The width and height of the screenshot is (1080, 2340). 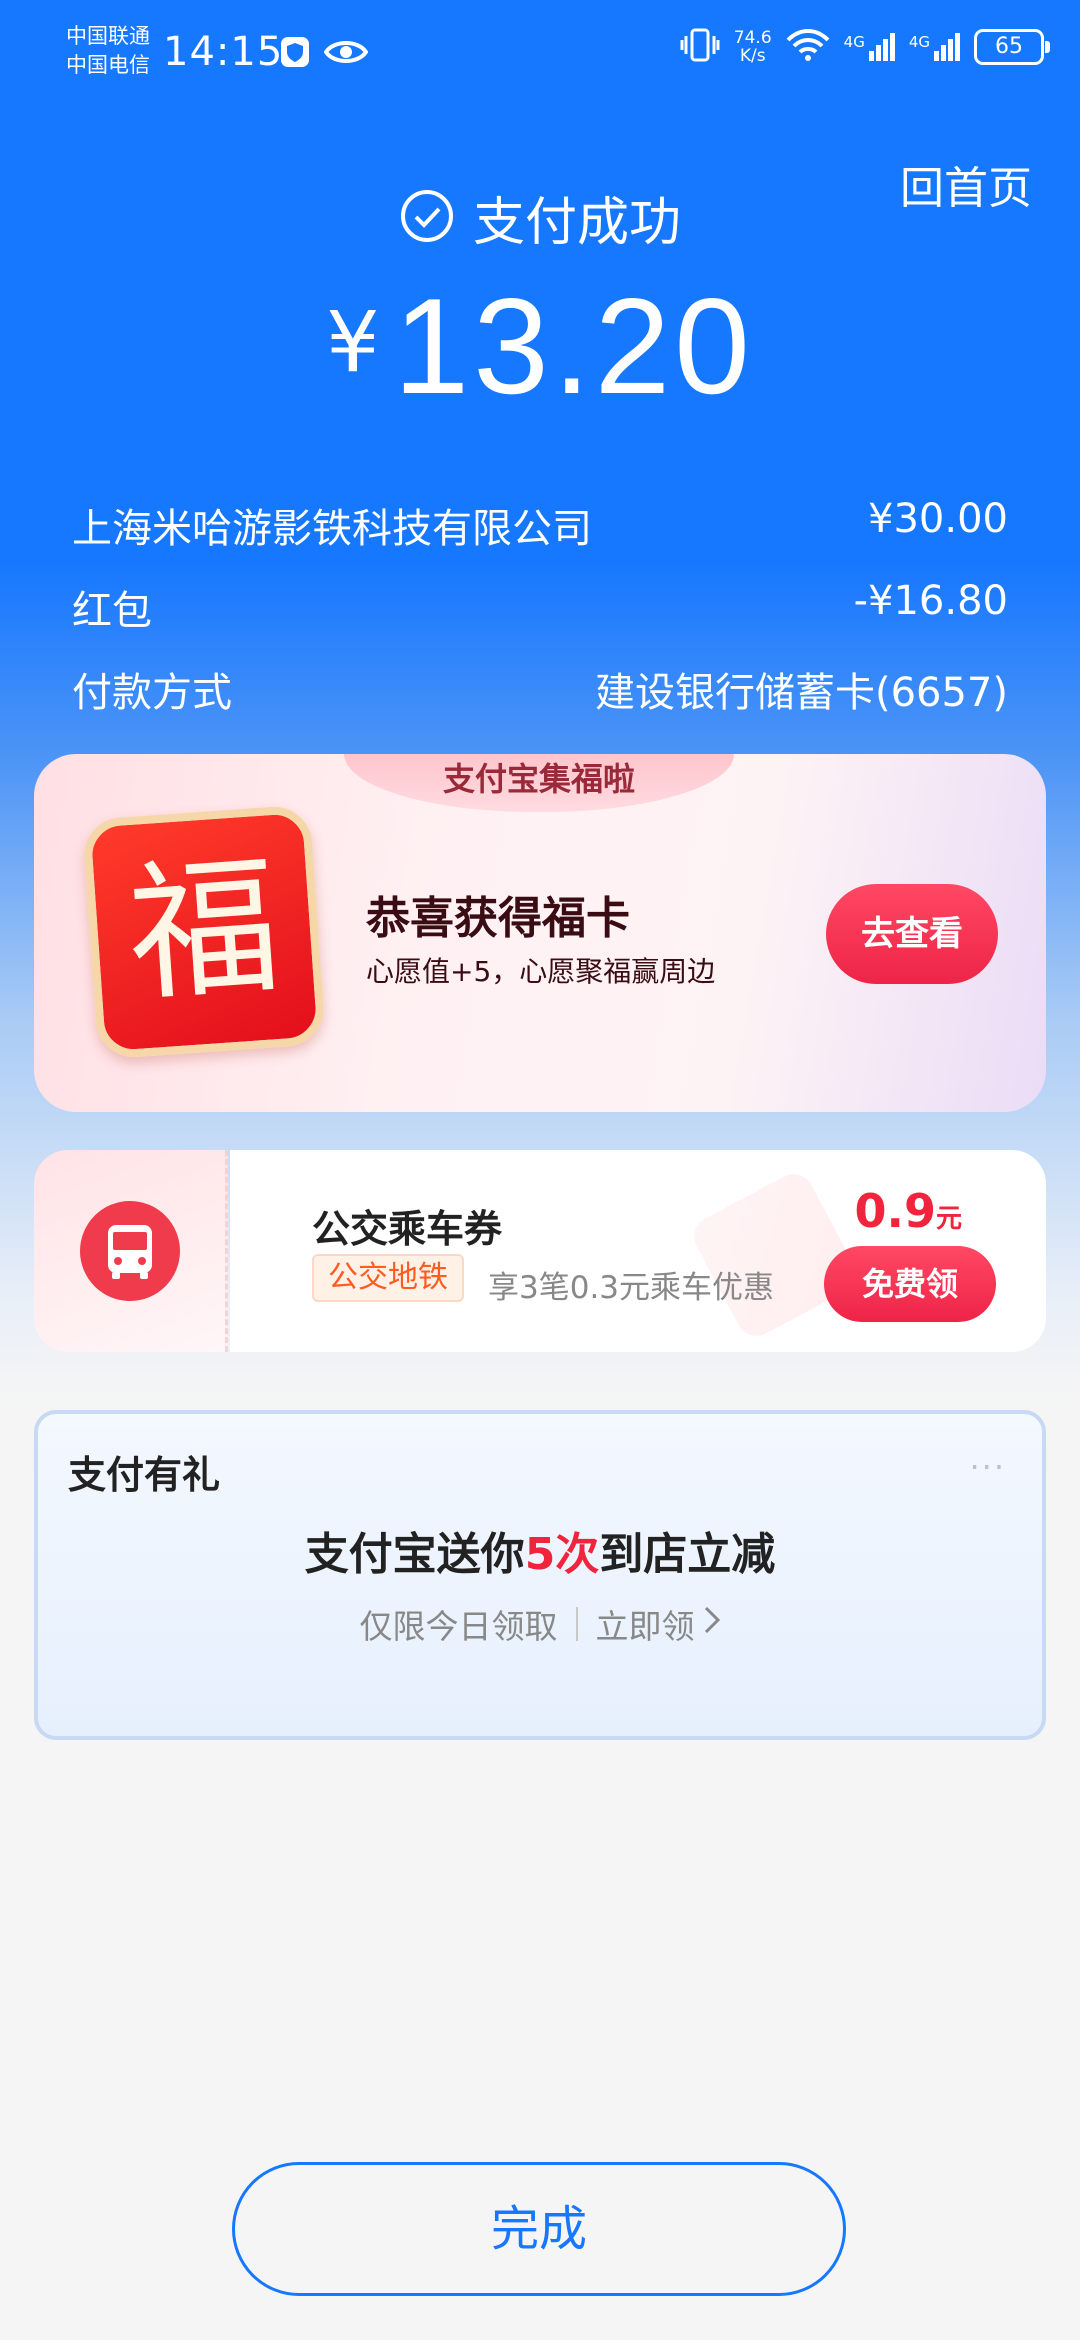 I want to click on detail-value: 建设银行储蓄卡(6657), so click(x=801, y=693).